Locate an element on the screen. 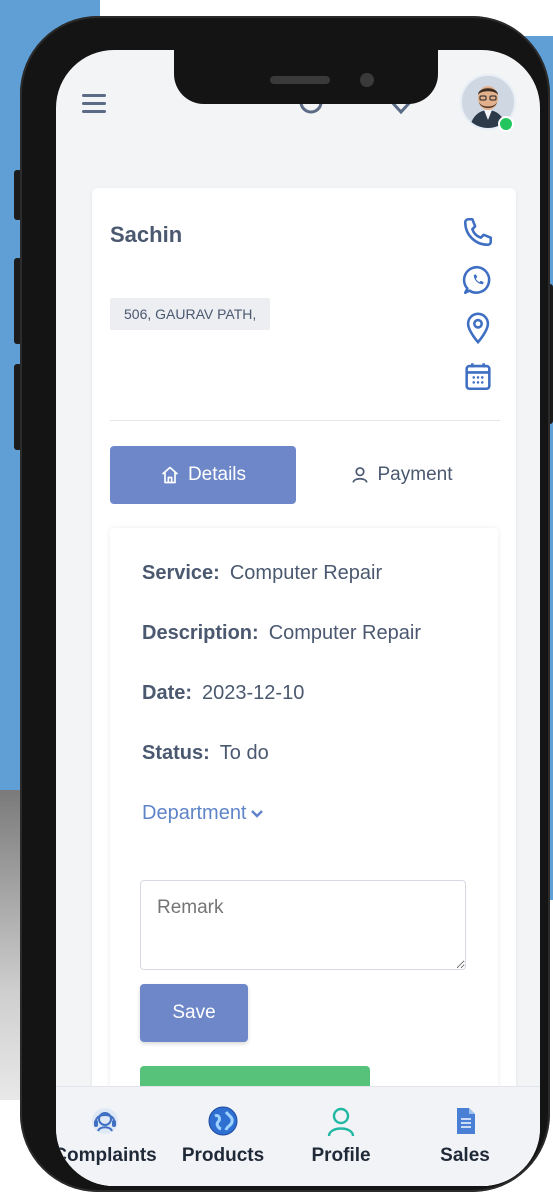  menu-icon is located at coordinates (94, 104).